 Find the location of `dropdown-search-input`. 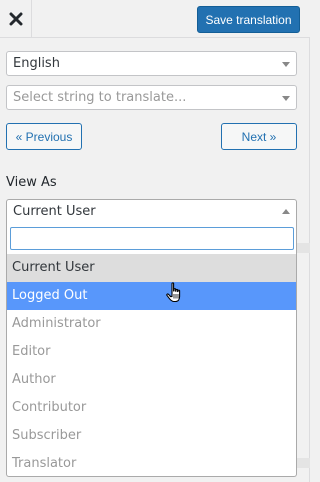

dropdown-search-input is located at coordinates (152, 238).